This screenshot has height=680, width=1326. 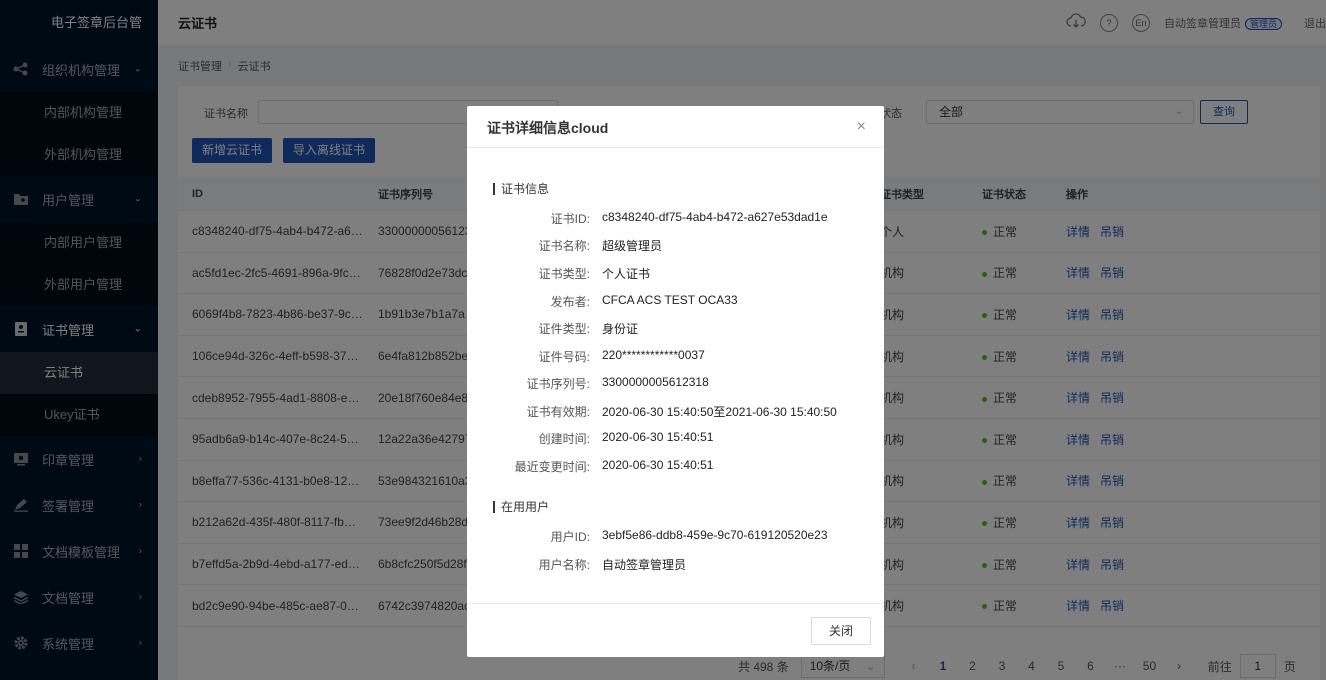 What do you see at coordinates (564, 274) in the screenshot?
I see `field-label: 证书类型:` at bounding box center [564, 274].